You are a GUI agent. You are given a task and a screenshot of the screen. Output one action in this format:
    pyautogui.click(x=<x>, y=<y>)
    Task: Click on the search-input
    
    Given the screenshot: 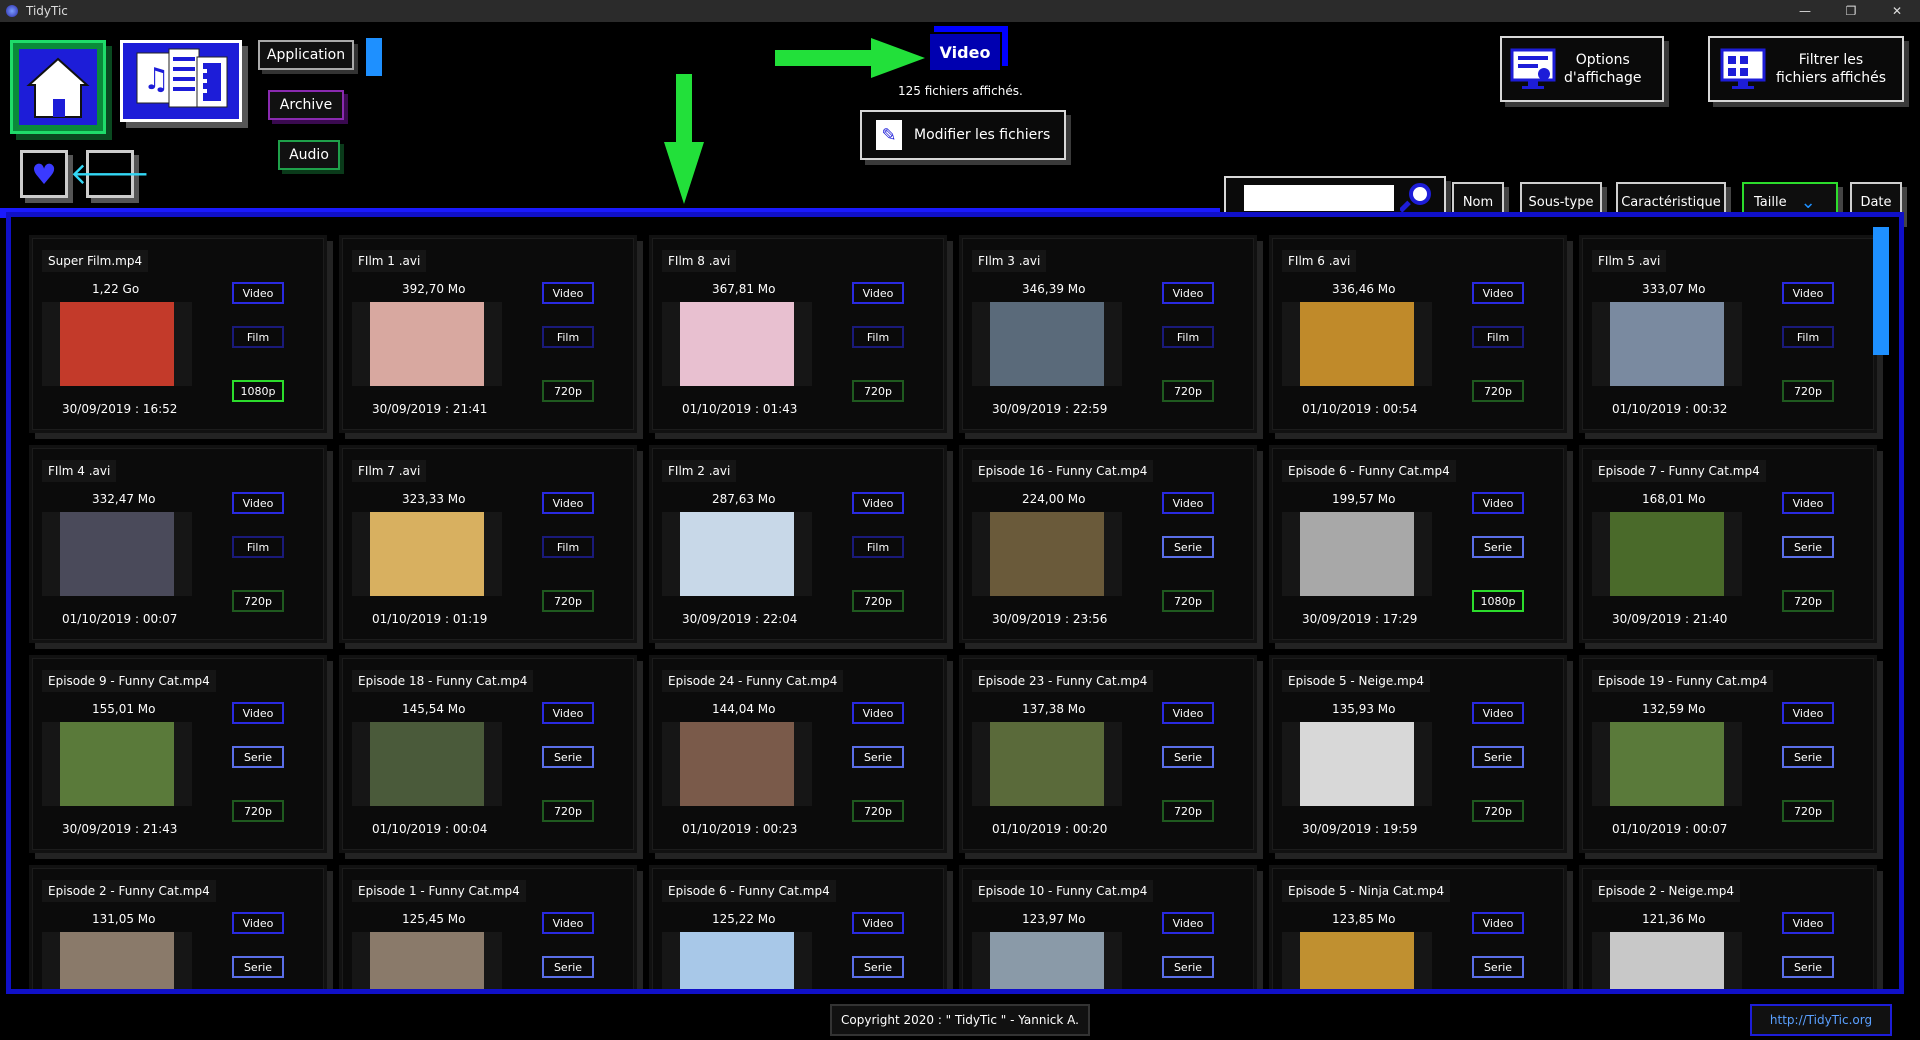 What is the action you would take?
    pyautogui.click(x=1319, y=198)
    